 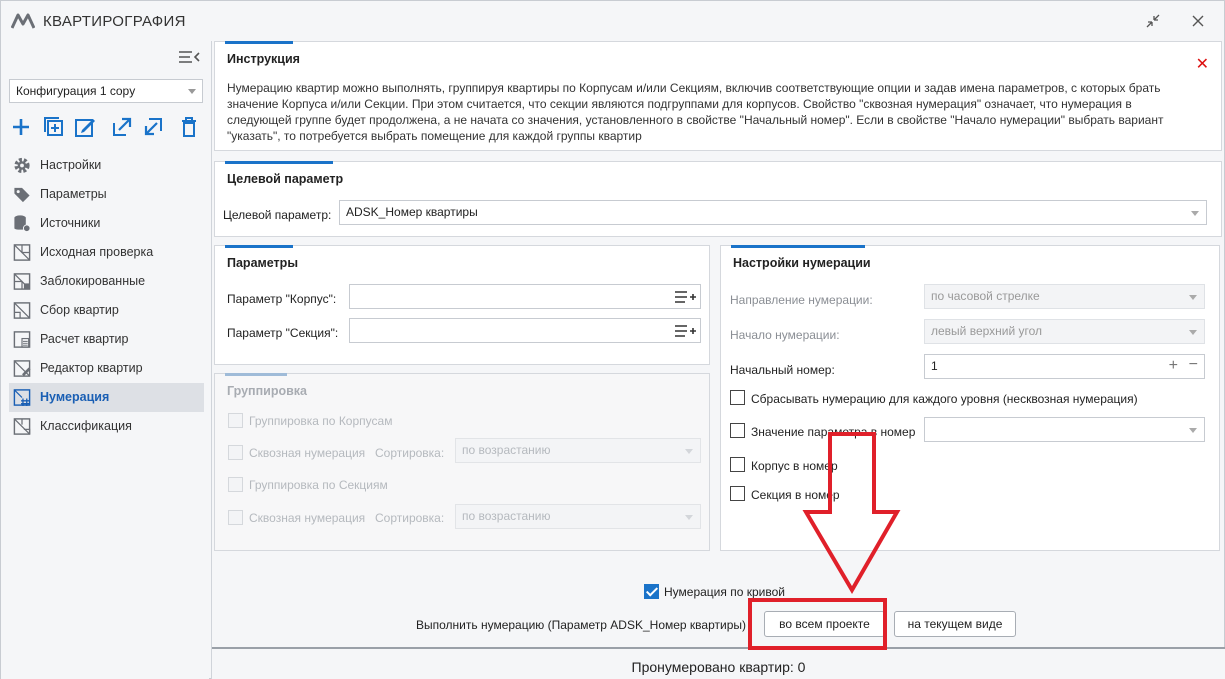 I want to click on app-logo-icon, so click(x=23, y=21).